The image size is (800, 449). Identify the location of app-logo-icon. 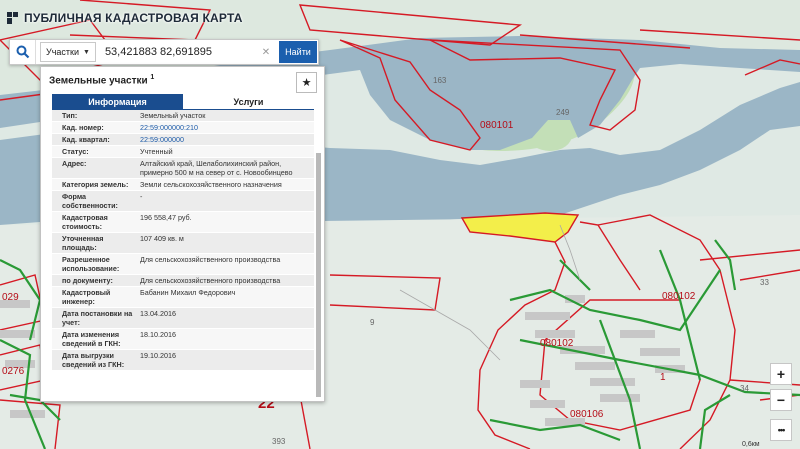
(12, 18).